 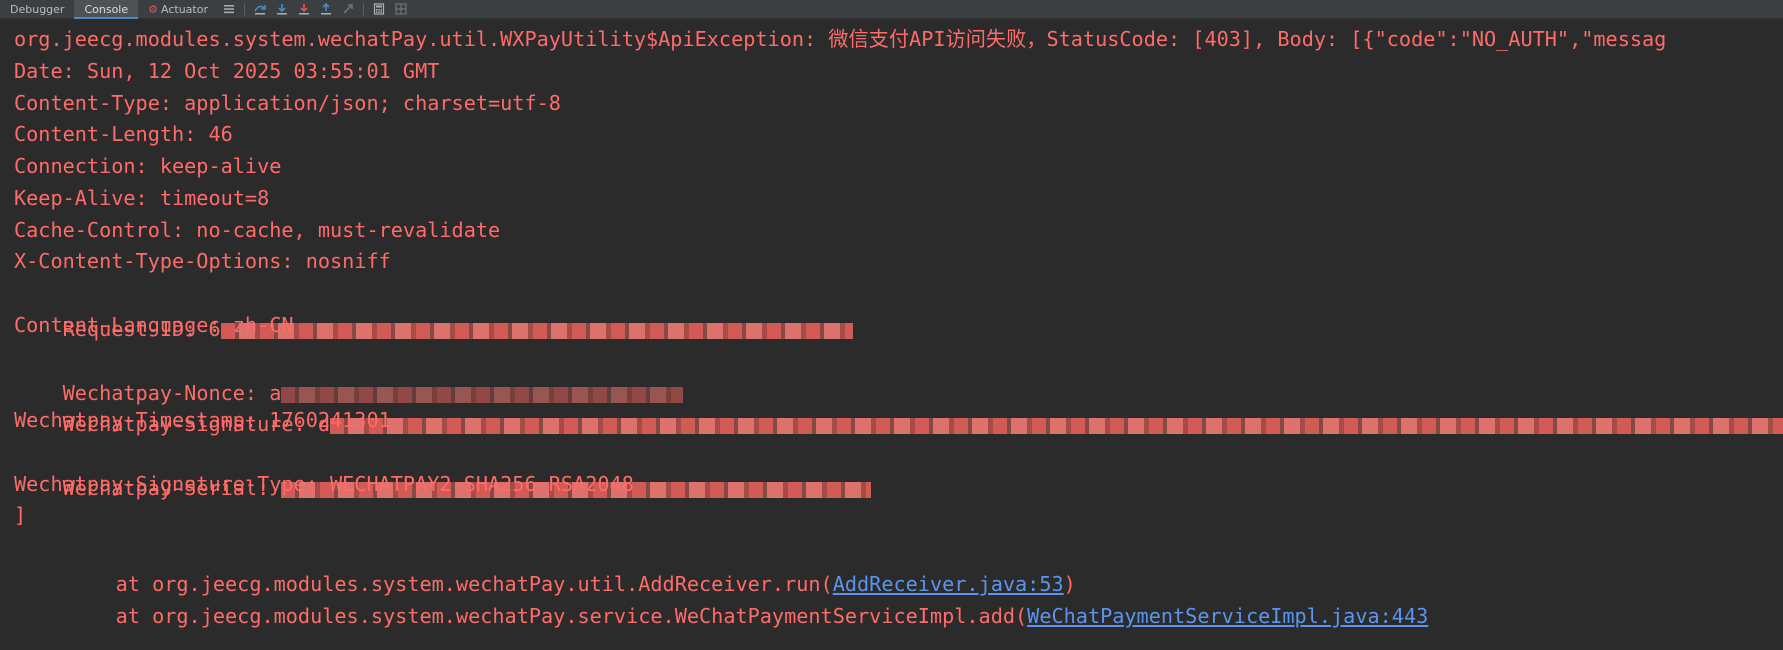 What do you see at coordinates (433, 308) in the screenshot?
I see `header-request-id: Request-ID: 6` at bounding box center [433, 308].